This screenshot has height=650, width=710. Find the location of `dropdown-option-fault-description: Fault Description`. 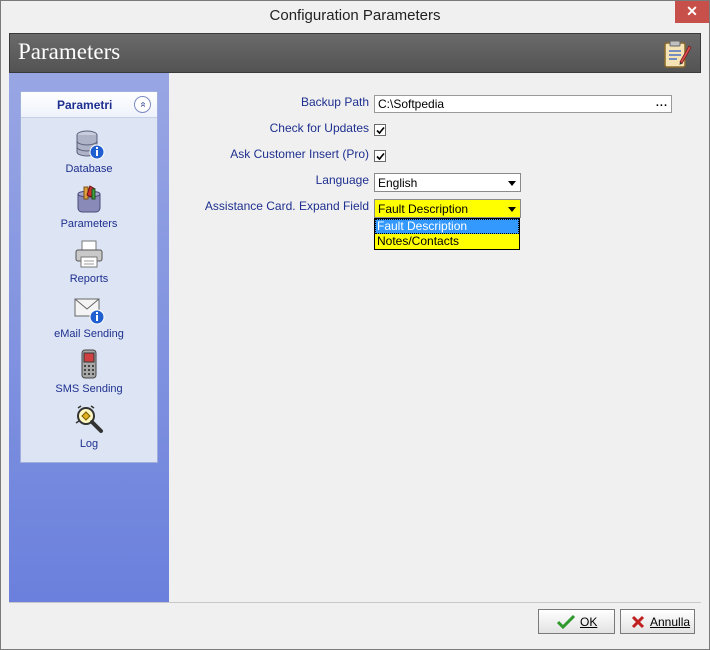

dropdown-option-fault-description: Fault Description is located at coordinates (447, 226).